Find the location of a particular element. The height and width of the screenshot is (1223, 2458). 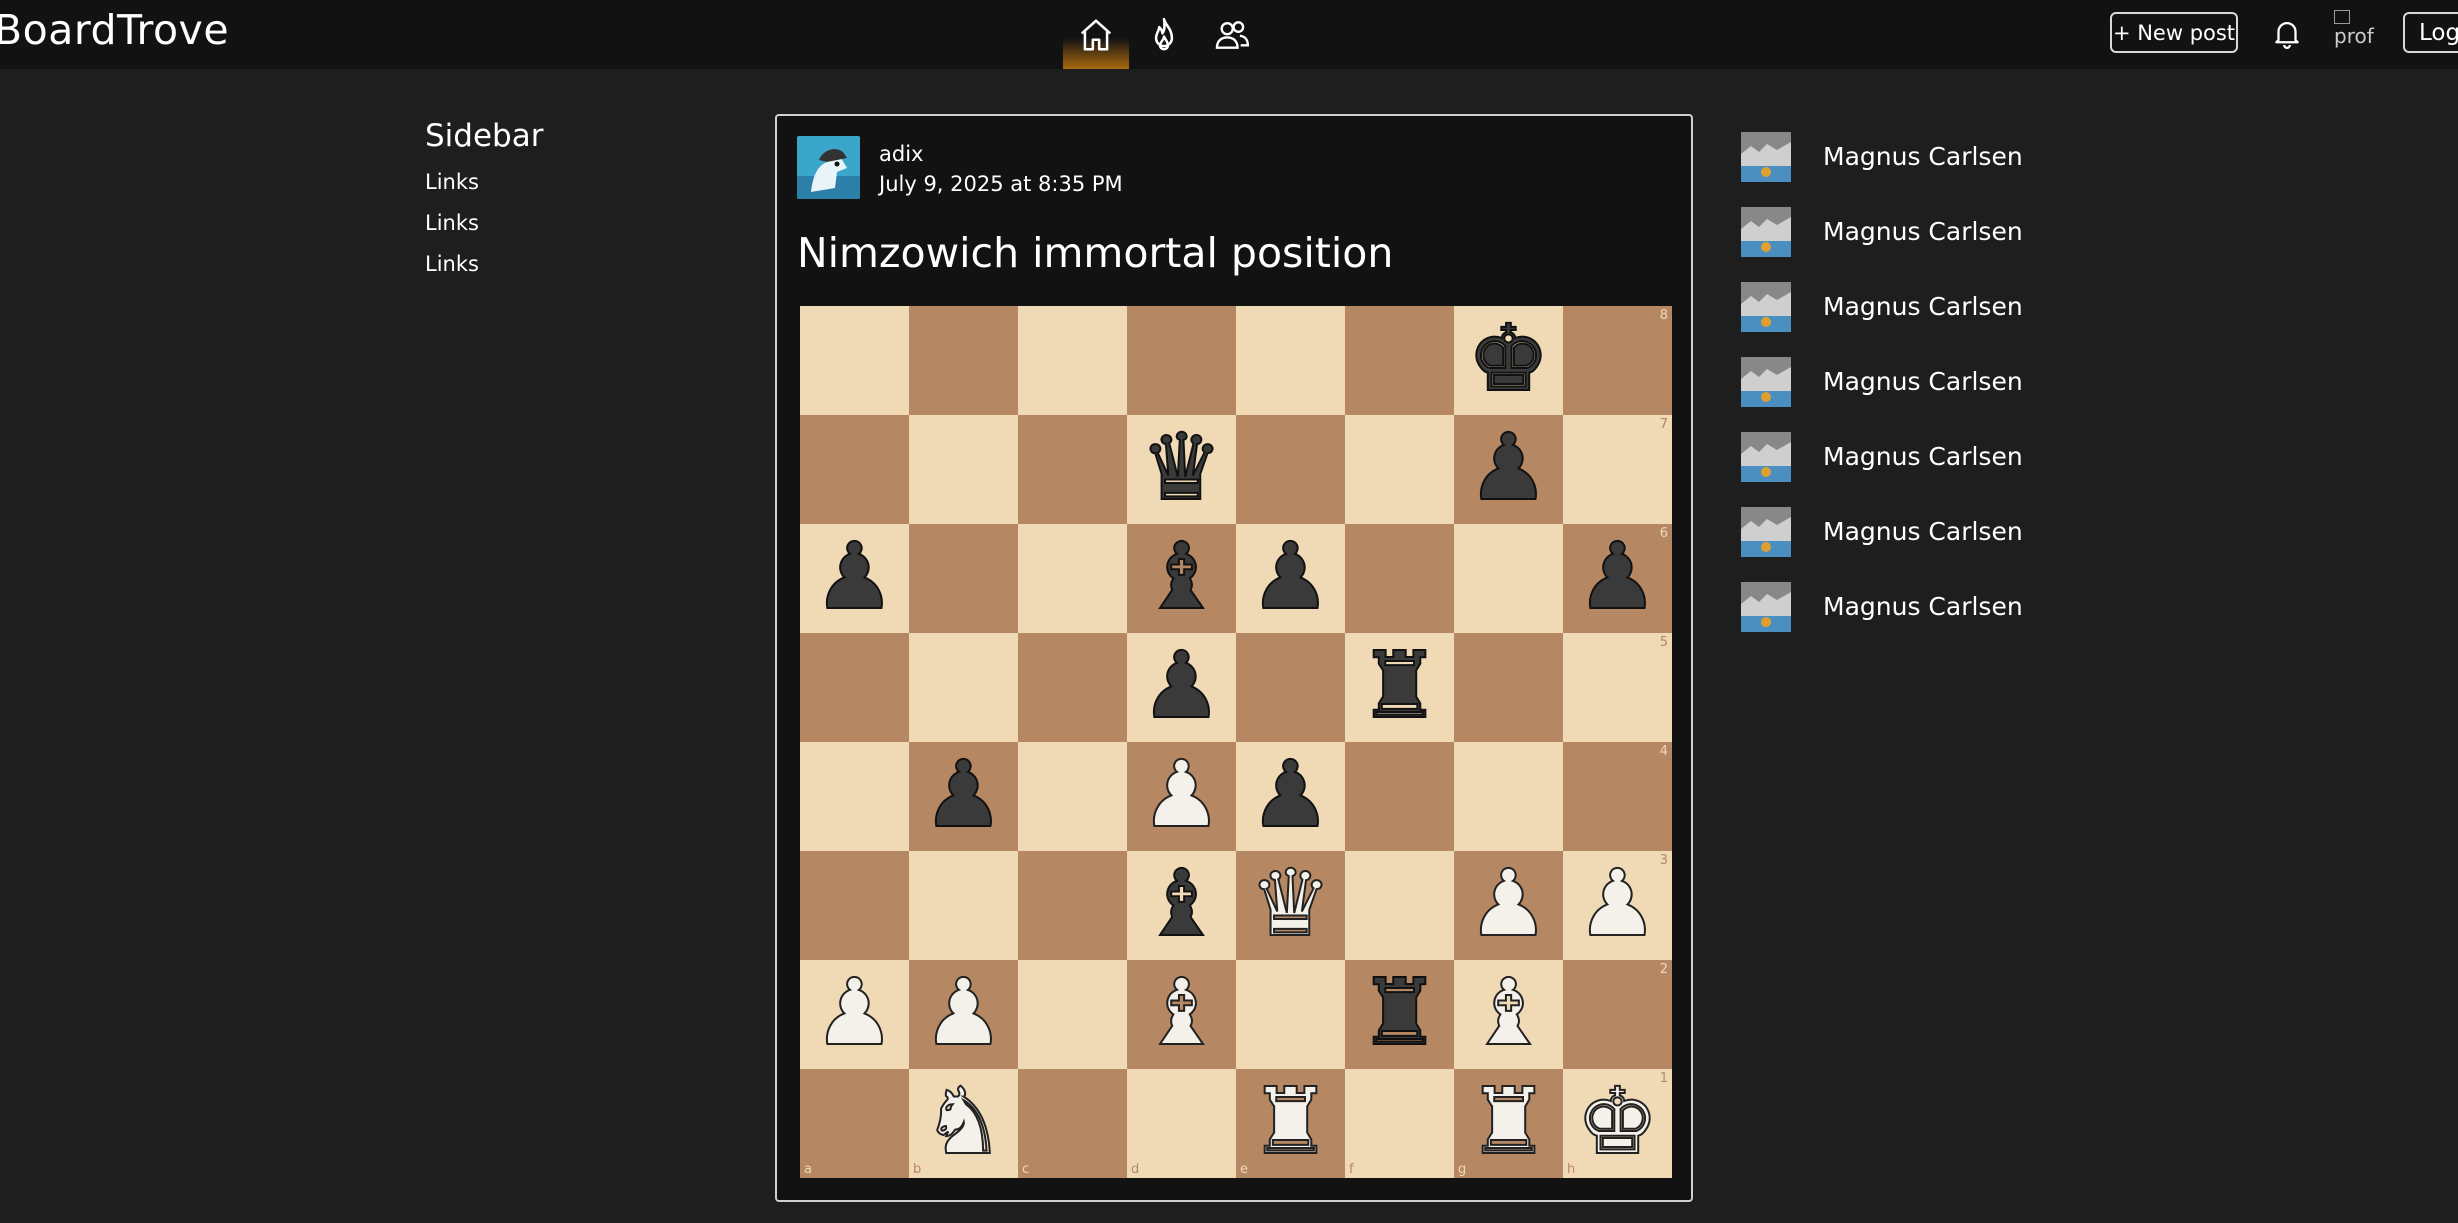

square-e8 is located at coordinates (1290, 360).